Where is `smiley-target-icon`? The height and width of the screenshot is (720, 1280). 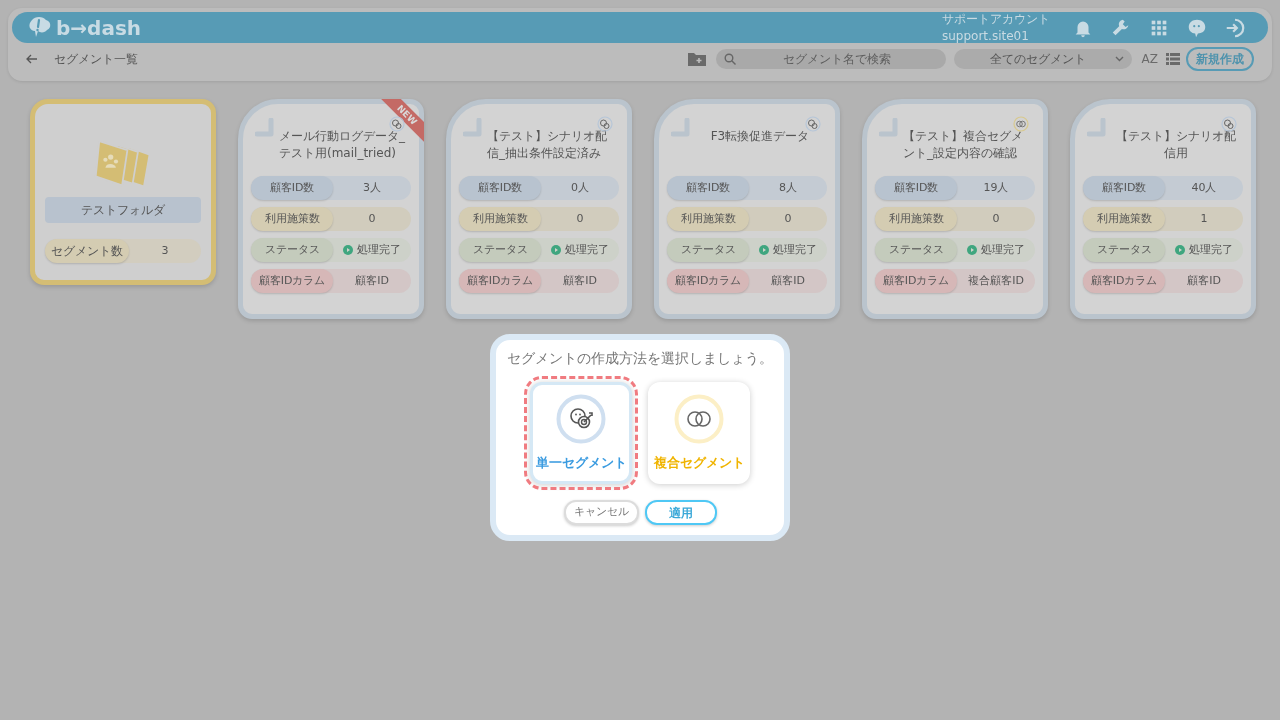 smiley-target-icon is located at coordinates (581, 418).